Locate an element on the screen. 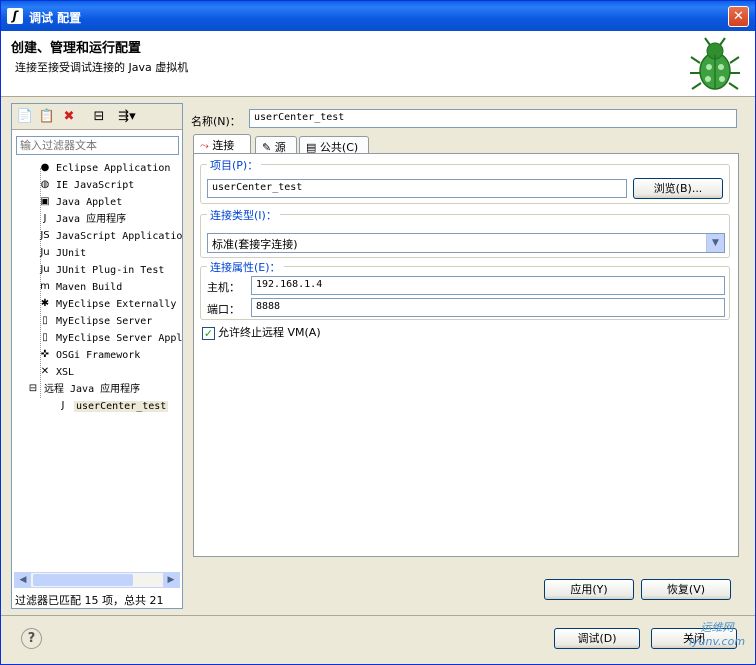 Image resolution: width=756 pixels, height=665 pixels. tree-item: Ju JUnit is located at coordinates (62, 253).